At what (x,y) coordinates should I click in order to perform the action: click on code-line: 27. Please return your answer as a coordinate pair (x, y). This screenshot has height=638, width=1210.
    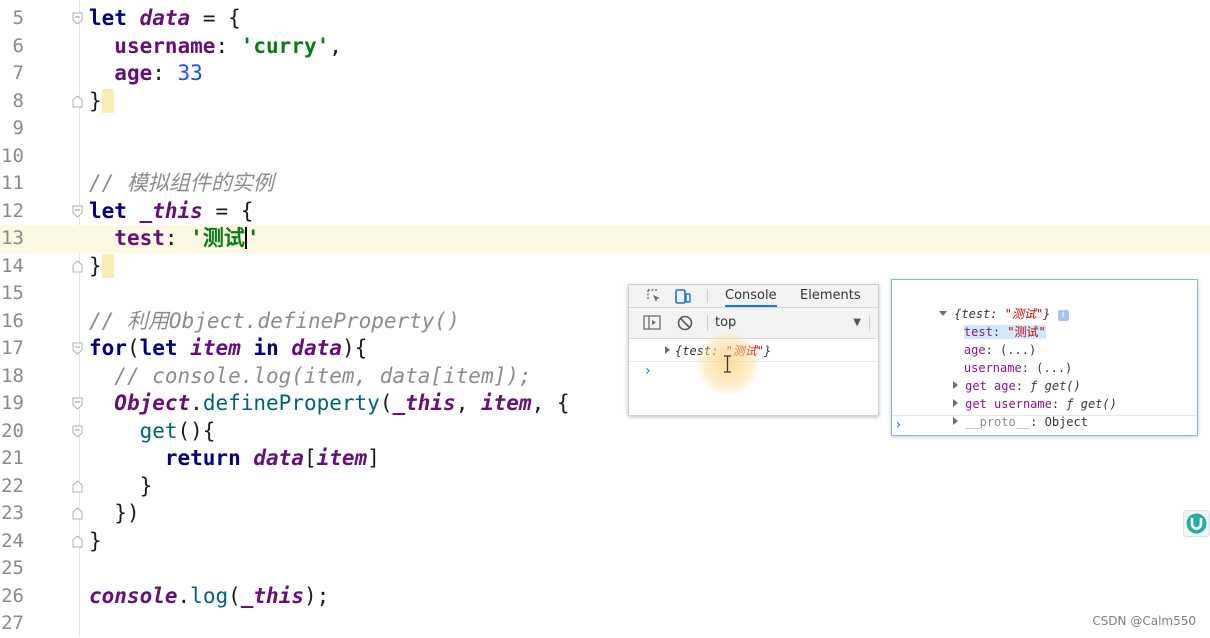
    Looking at the image, I should click on (605, 624).